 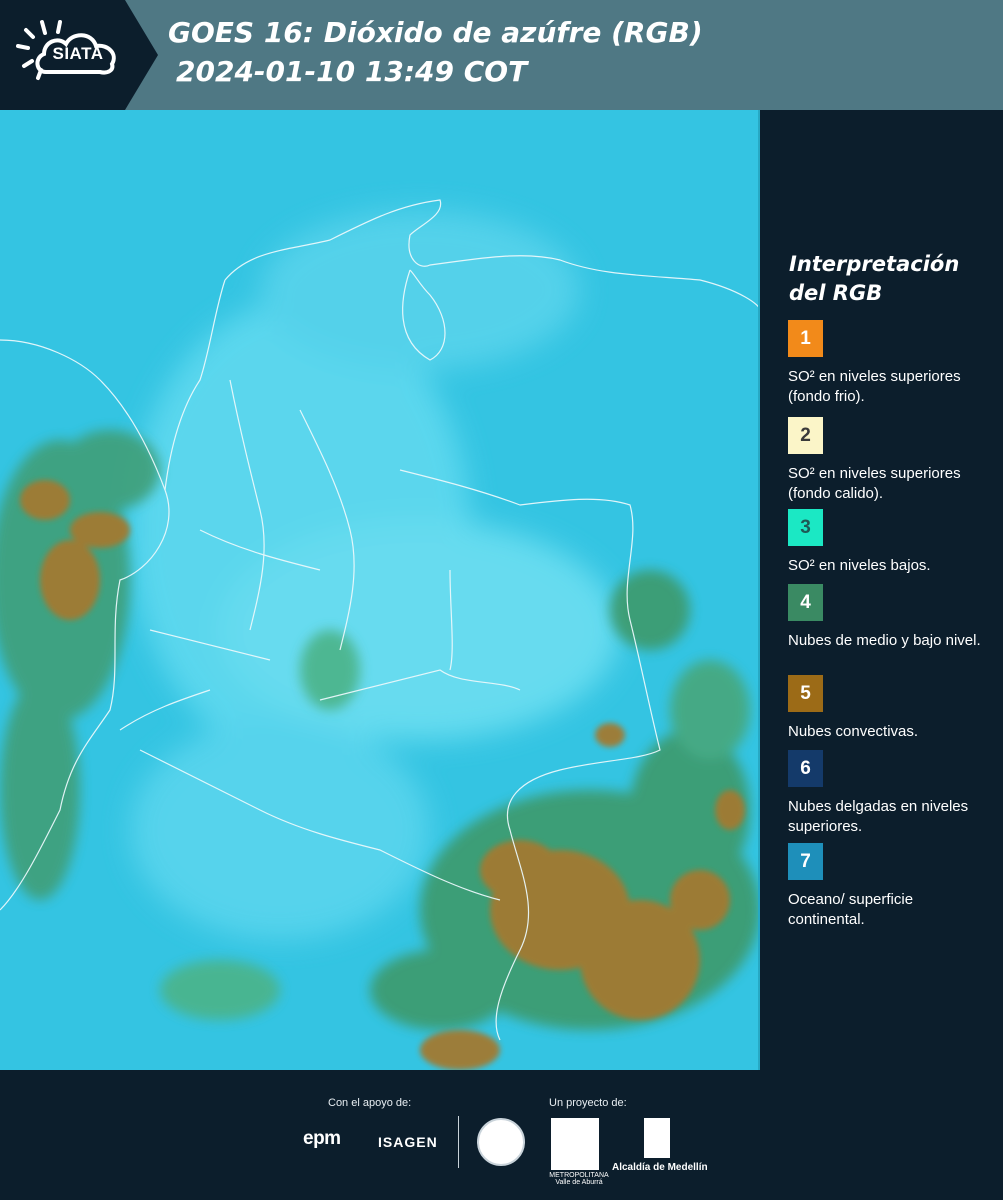 What do you see at coordinates (435, 32) in the screenshot?
I see `page-title: GOES 16: Dióxido de azúfre (RGB)` at bounding box center [435, 32].